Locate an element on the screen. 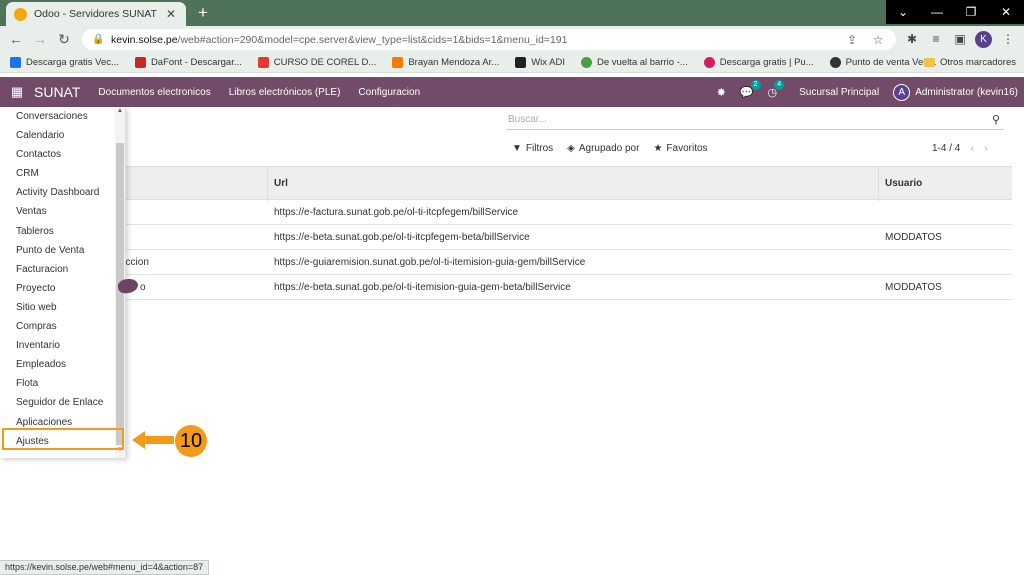  menu-libros: Libros electrónicos (PLE) is located at coordinates (285, 92).